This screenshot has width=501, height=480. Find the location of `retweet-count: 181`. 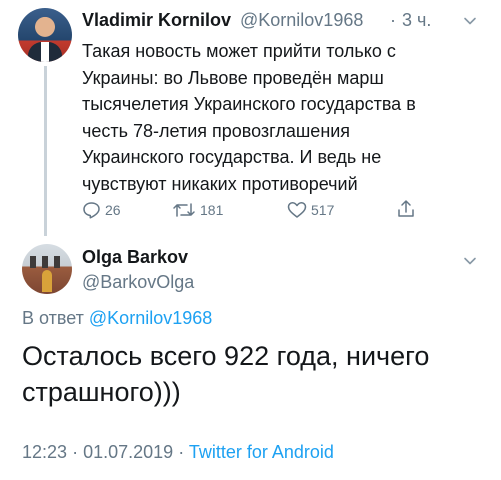

retweet-count: 181 is located at coordinates (212, 210).